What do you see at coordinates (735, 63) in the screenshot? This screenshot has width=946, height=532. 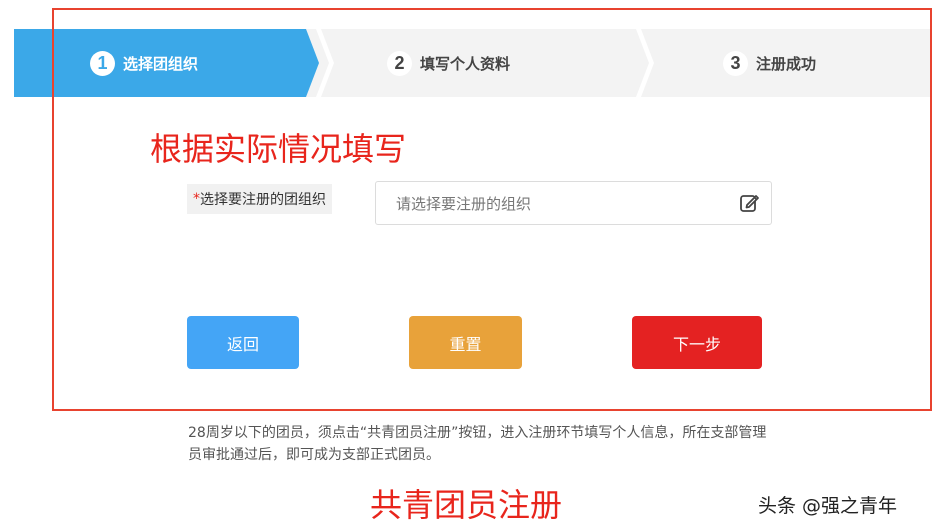 I see `step-number: 3` at bounding box center [735, 63].